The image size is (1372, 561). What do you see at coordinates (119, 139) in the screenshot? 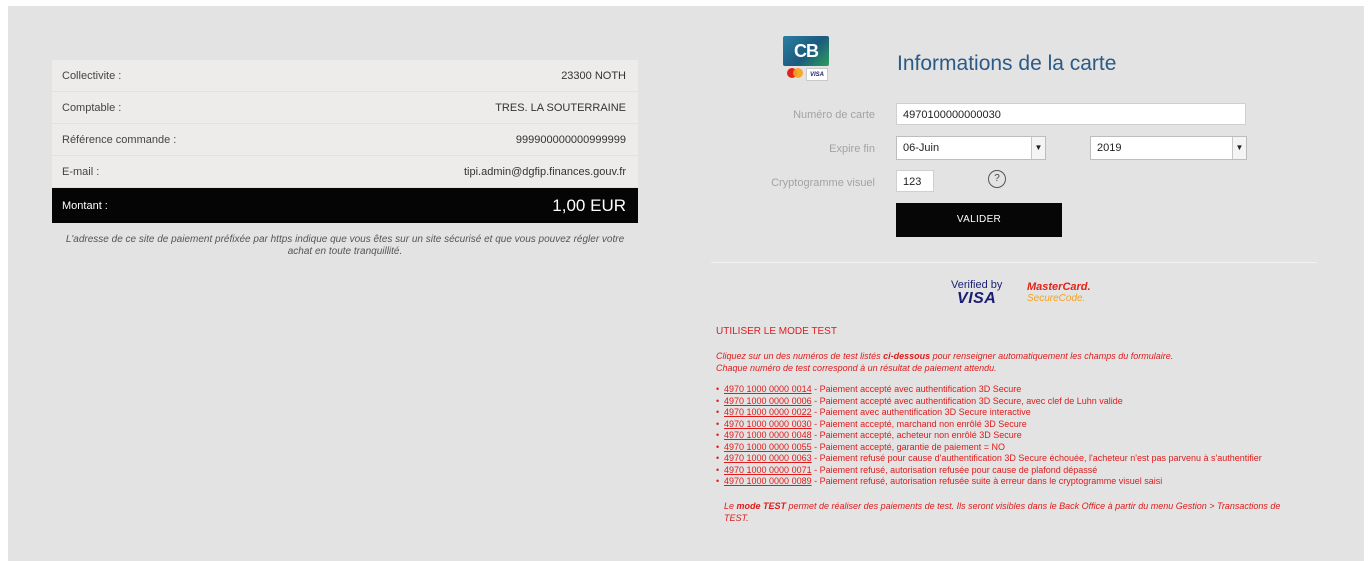
I see `summary-label: Référence commande :` at bounding box center [119, 139].